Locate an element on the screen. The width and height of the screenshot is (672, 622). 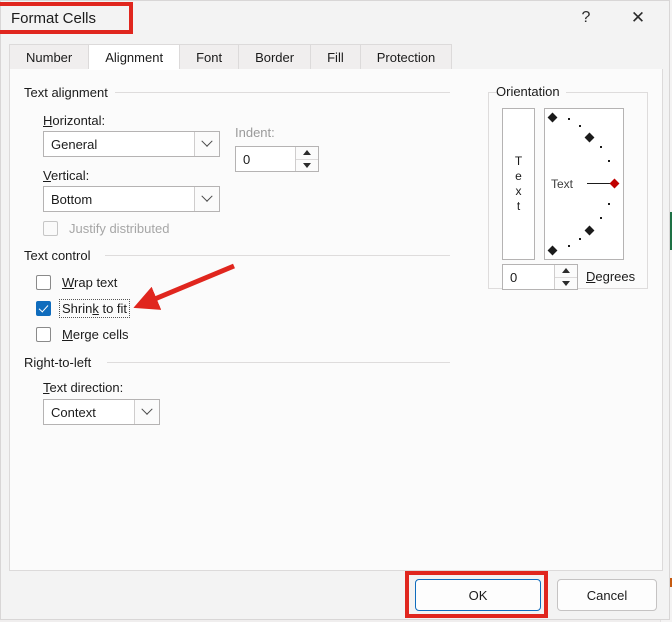
indent-decrement-icon is located at coordinates (307, 164).